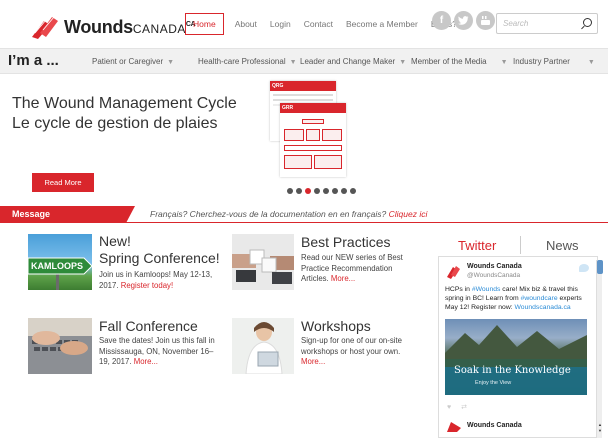 This screenshot has height=447, width=608. Describe the element at coordinates (494, 425) in the screenshot. I see `tweet-footer-name: Wounds Canada` at that location.